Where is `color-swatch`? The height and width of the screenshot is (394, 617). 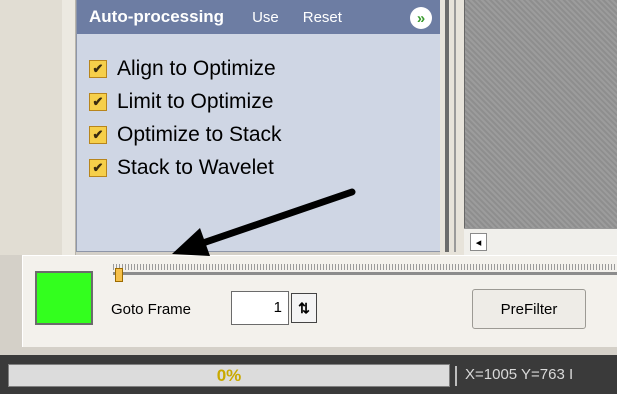
color-swatch is located at coordinates (64, 298).